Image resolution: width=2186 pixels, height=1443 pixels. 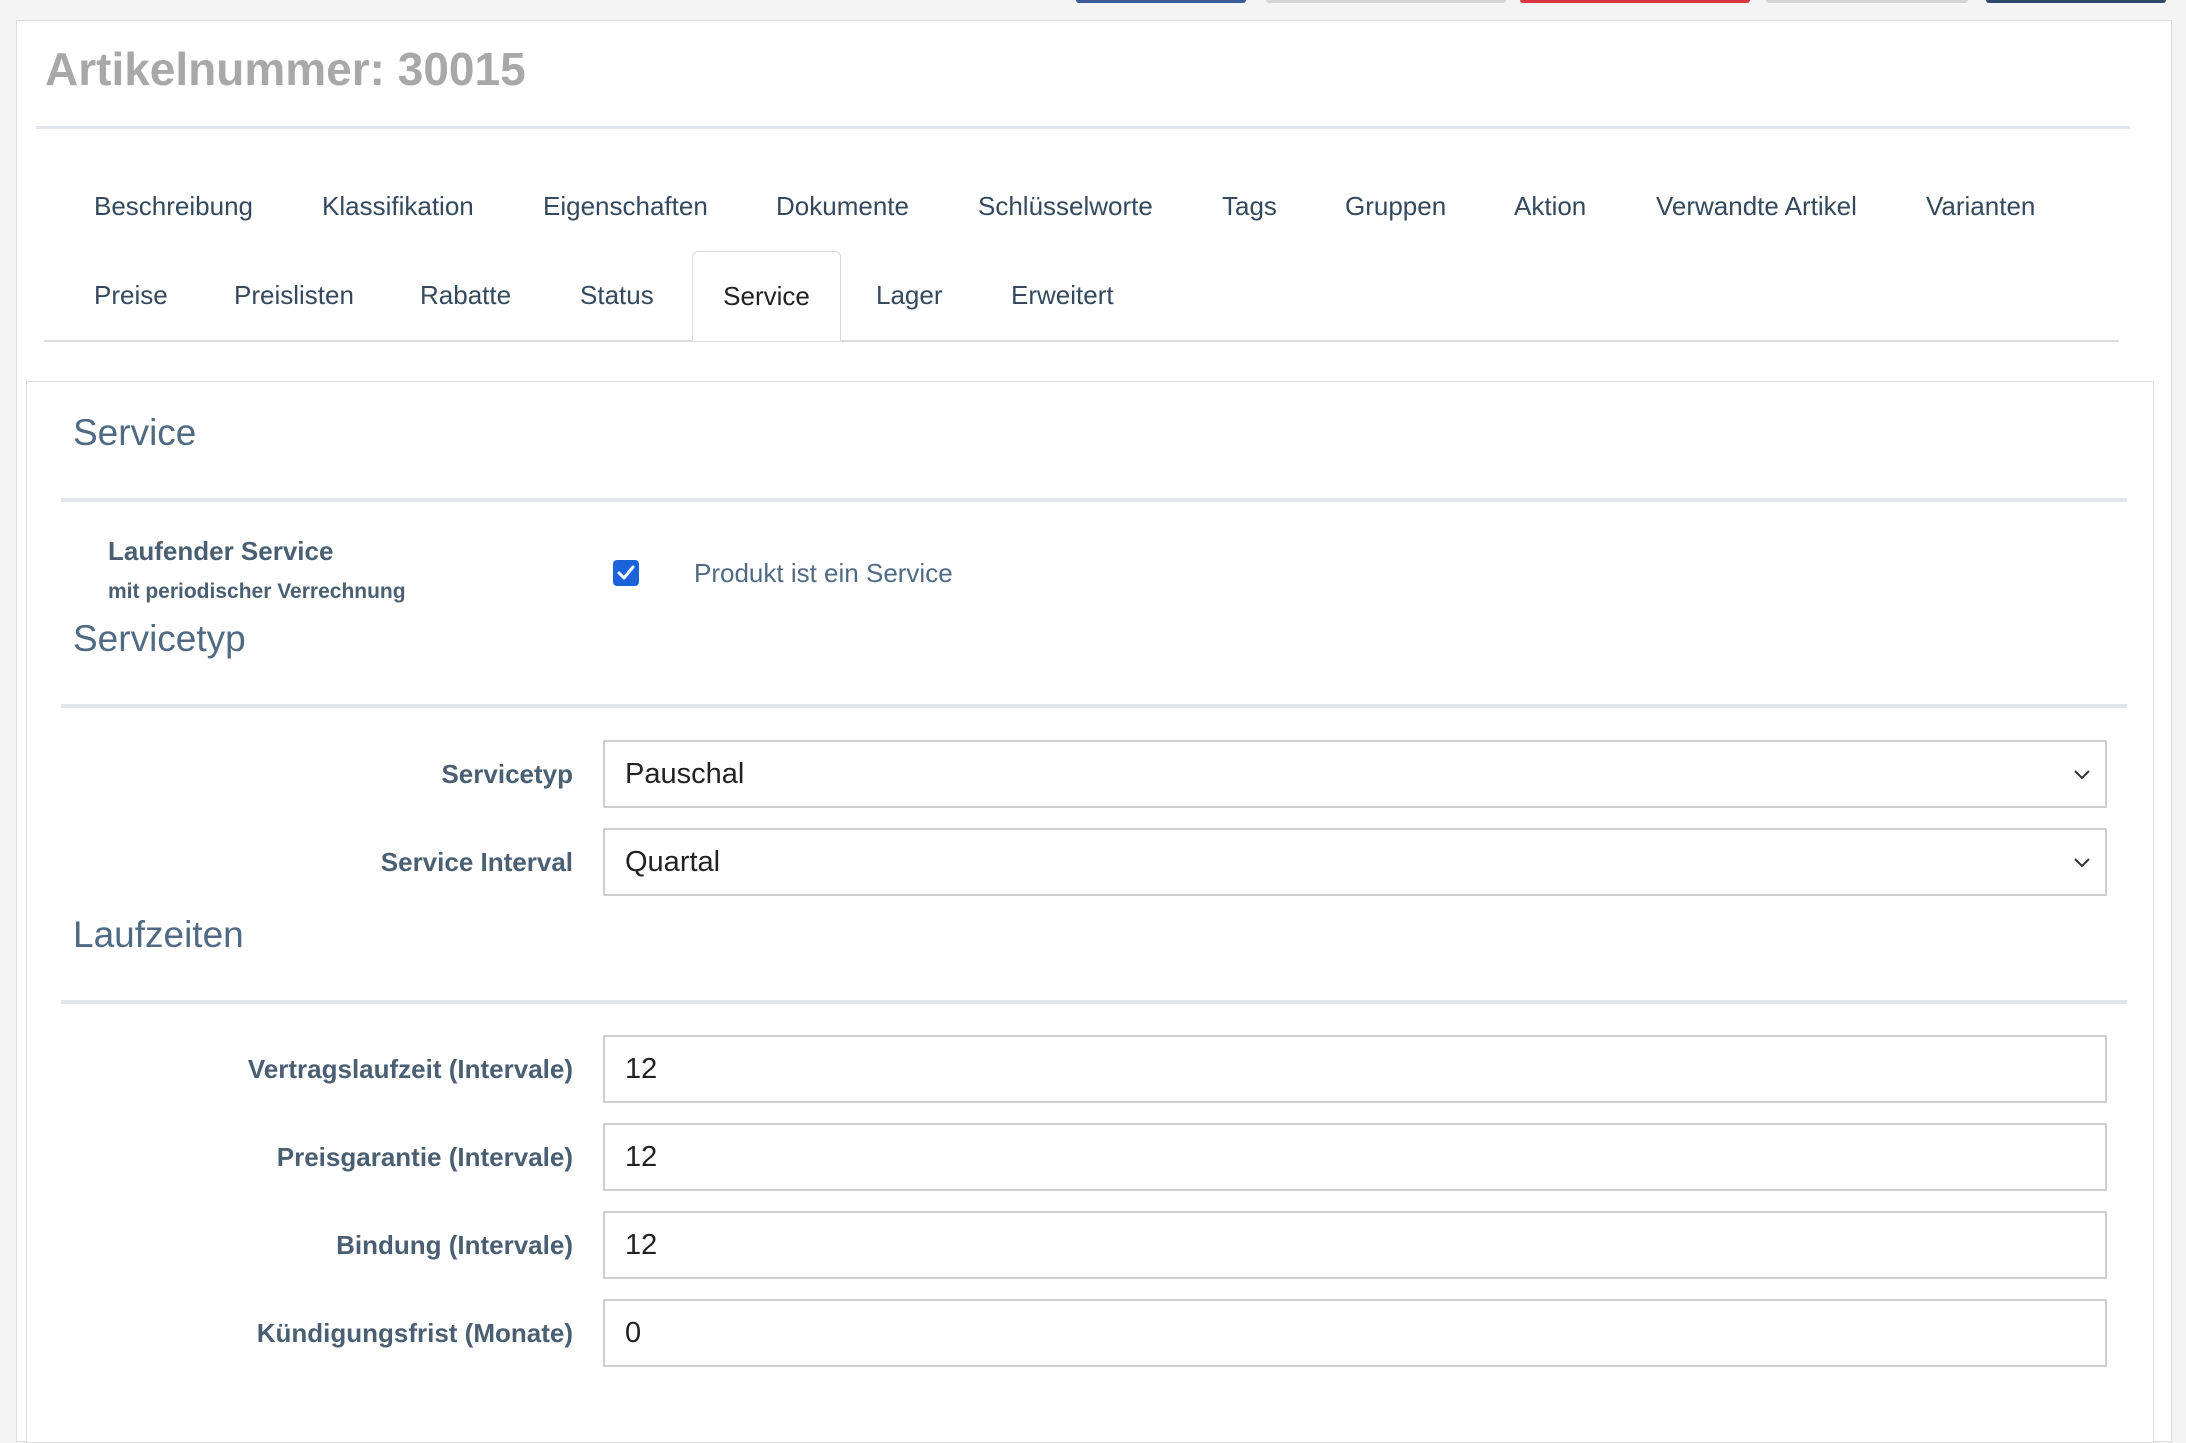 What do you see at coordinates (1550, 206) in the screenshot?
I see `tab-aktion: Aktion` at bounding box center [1550, 206].